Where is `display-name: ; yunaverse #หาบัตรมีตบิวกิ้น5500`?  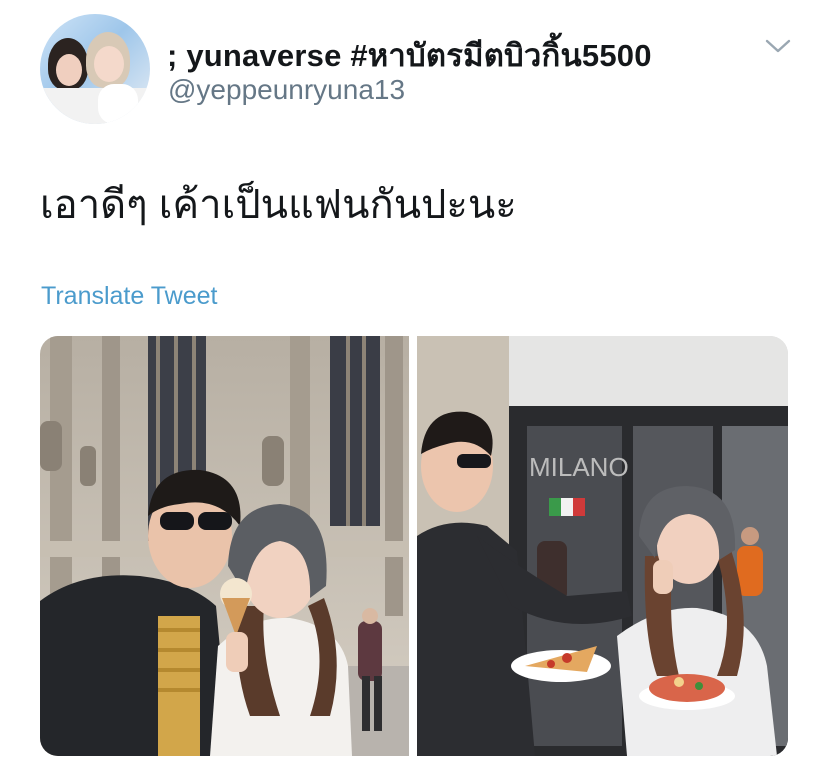 display-name: ; yunaverse #หาบัตรมีตบิวกิ้น5500 is located at coordinates (409, 55).